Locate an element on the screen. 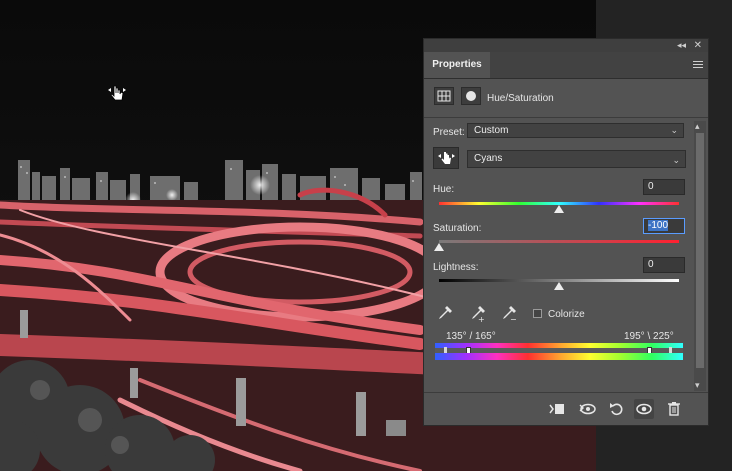 The height and width of the screenshot is (471, 732). saturation-field: -100 is located at coordinates (664, 226).